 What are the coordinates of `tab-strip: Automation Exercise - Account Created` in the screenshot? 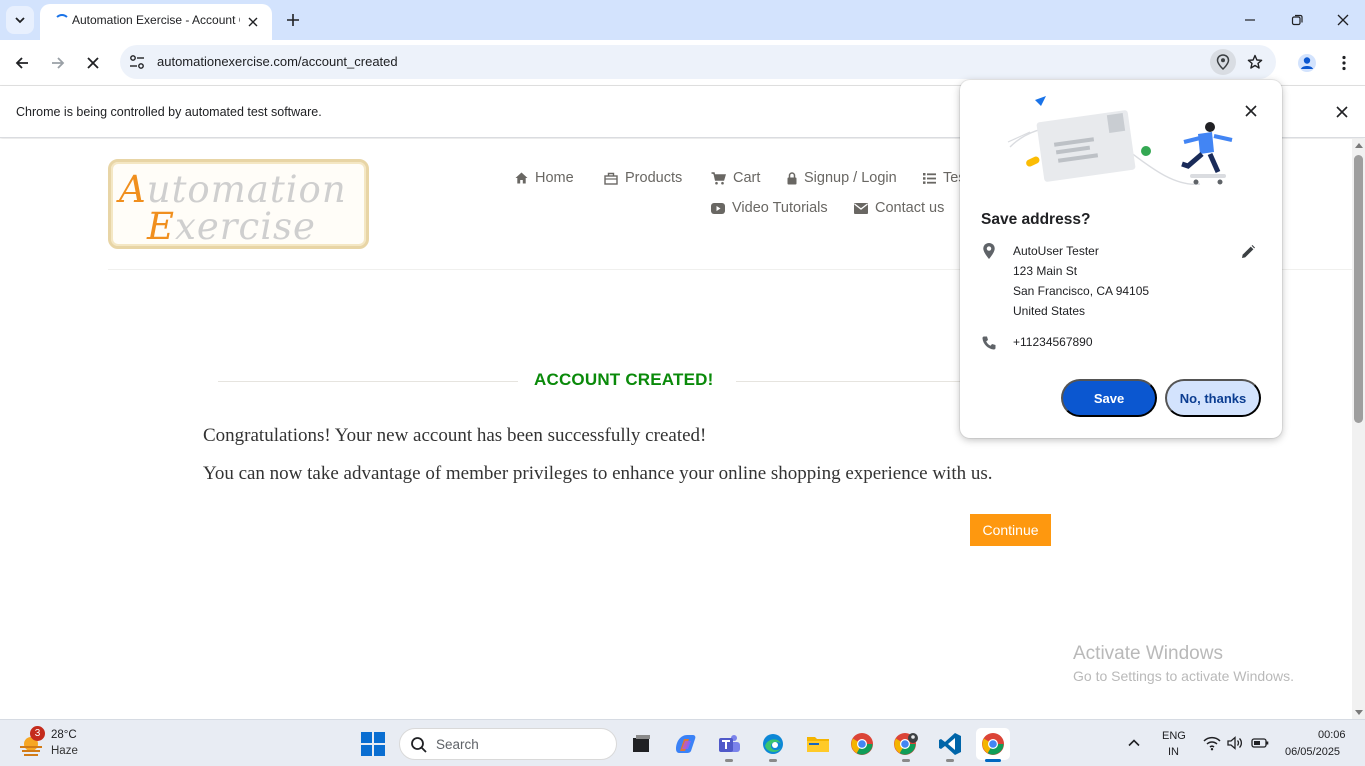 It's located at (682, 20).